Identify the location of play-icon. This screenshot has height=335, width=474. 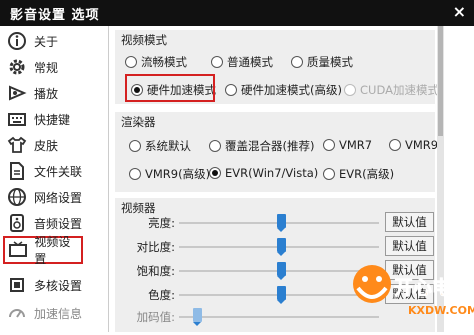
(17, 93).